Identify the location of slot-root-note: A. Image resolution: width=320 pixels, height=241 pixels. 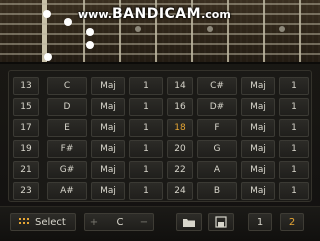
(217, 170).